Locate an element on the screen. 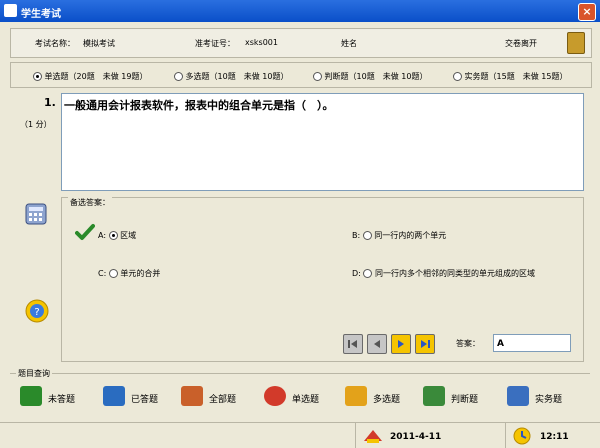  ticket-value: xsks001 is located at coordinates (261, 42).